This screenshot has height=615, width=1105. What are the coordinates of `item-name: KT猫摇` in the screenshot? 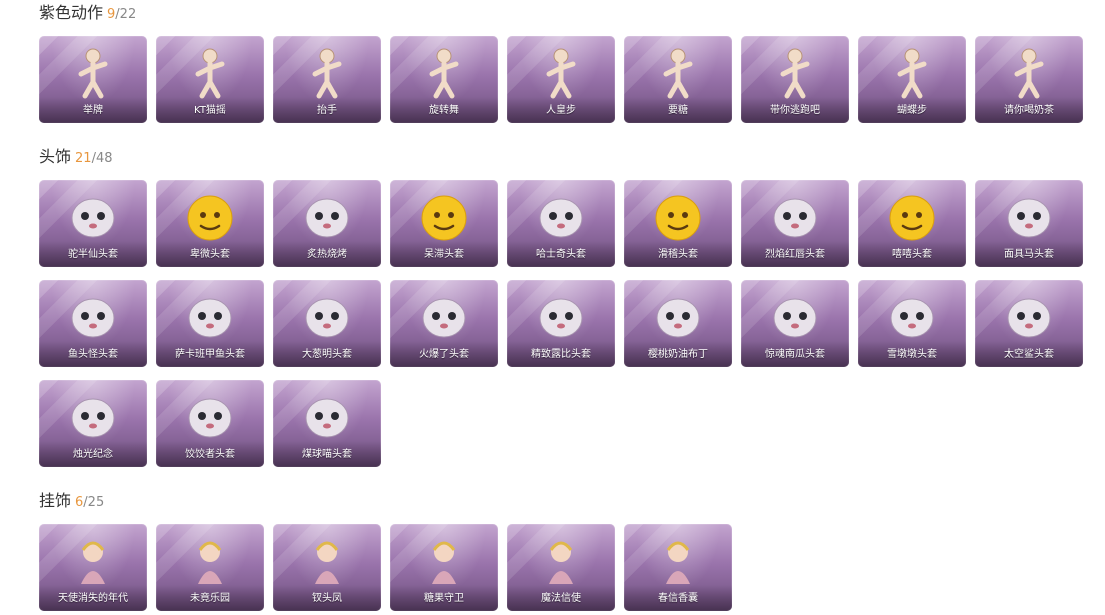 It's located at (210, 110).